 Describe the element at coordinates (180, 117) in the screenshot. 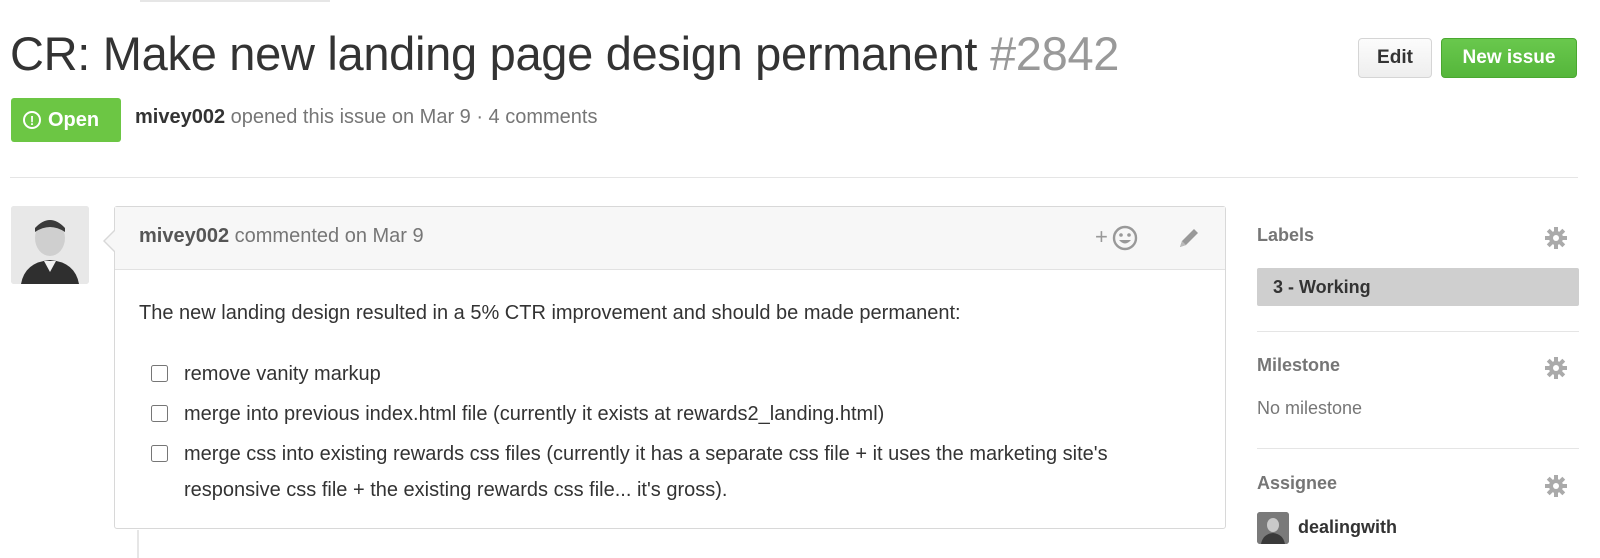

I see `issue-author-link: mivey002` at that location.